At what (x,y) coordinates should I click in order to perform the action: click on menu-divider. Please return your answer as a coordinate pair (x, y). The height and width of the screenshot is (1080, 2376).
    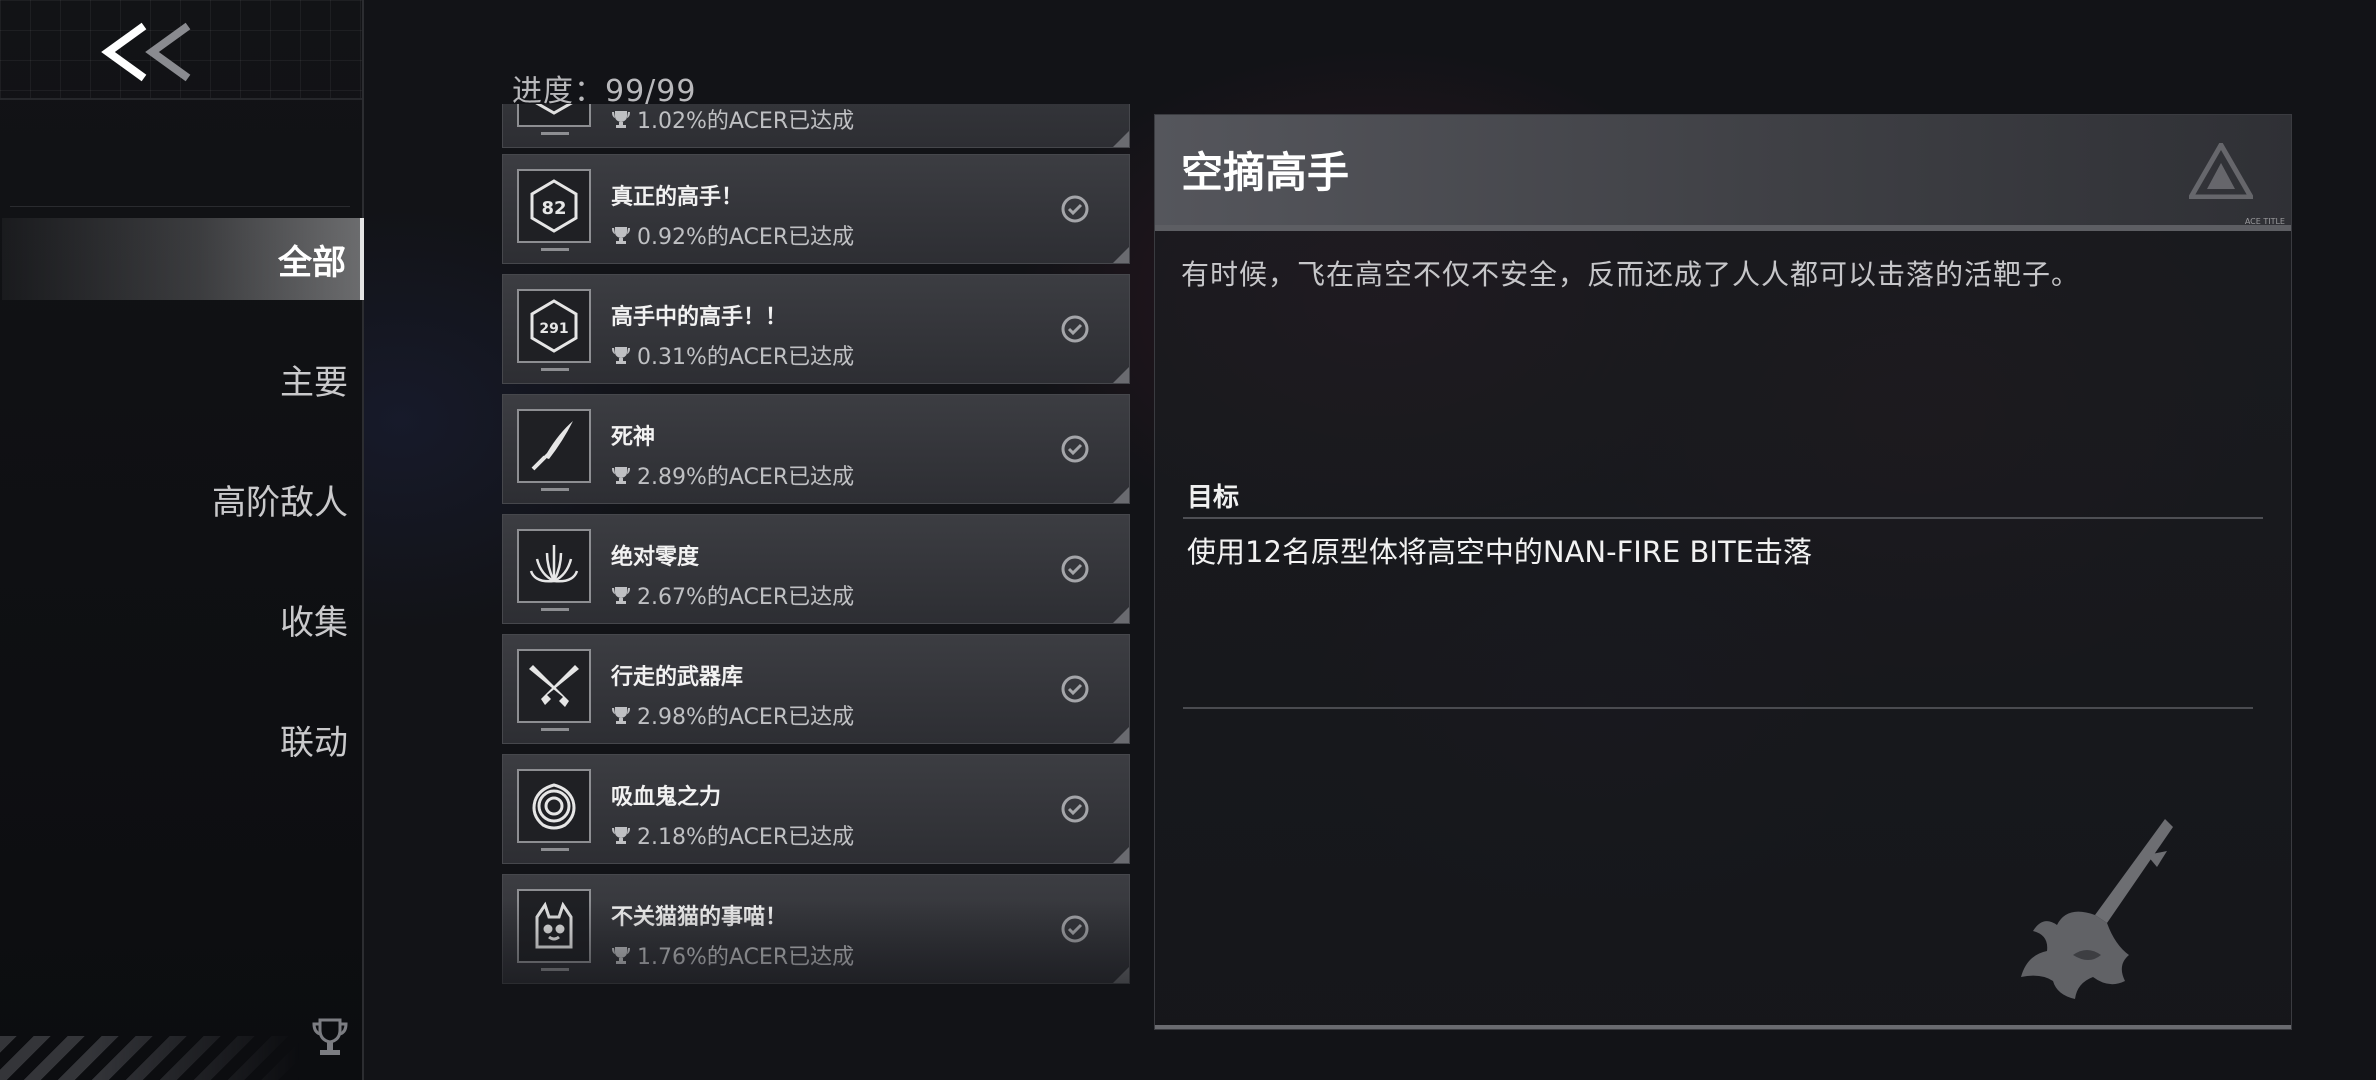
    Looking at the image, I should click on (180, 206).